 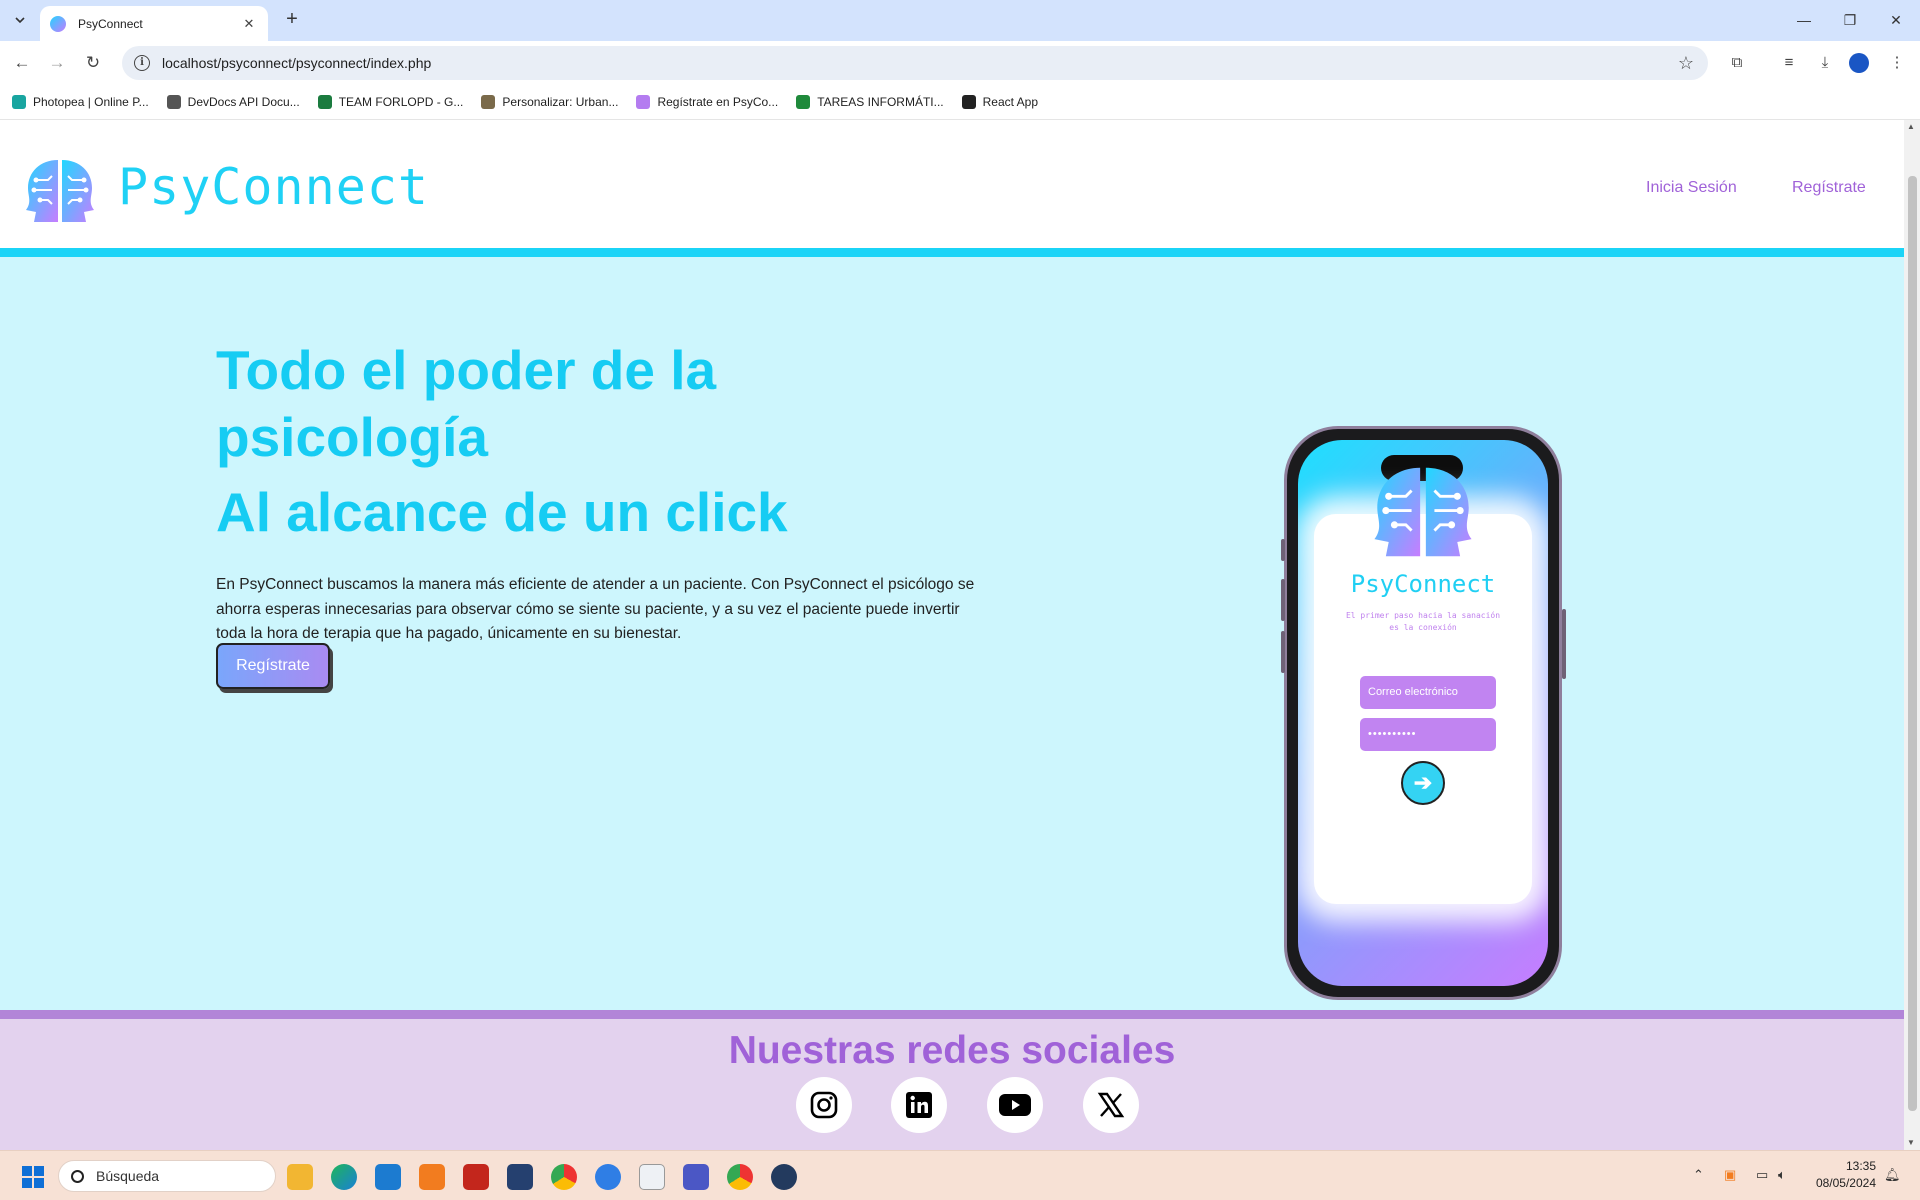 What do you see at coordinates (344, 1177) in the screenshot?
I see `edge-icon` at bounding box center [344, 1177].